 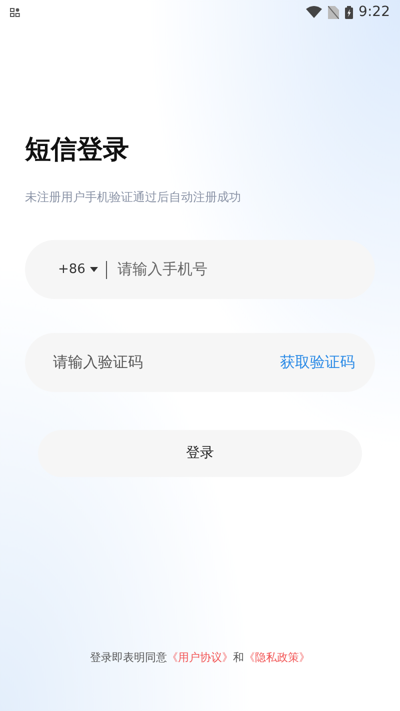 I want to click on country-code-selector: +86, so click(x=78, y=270).